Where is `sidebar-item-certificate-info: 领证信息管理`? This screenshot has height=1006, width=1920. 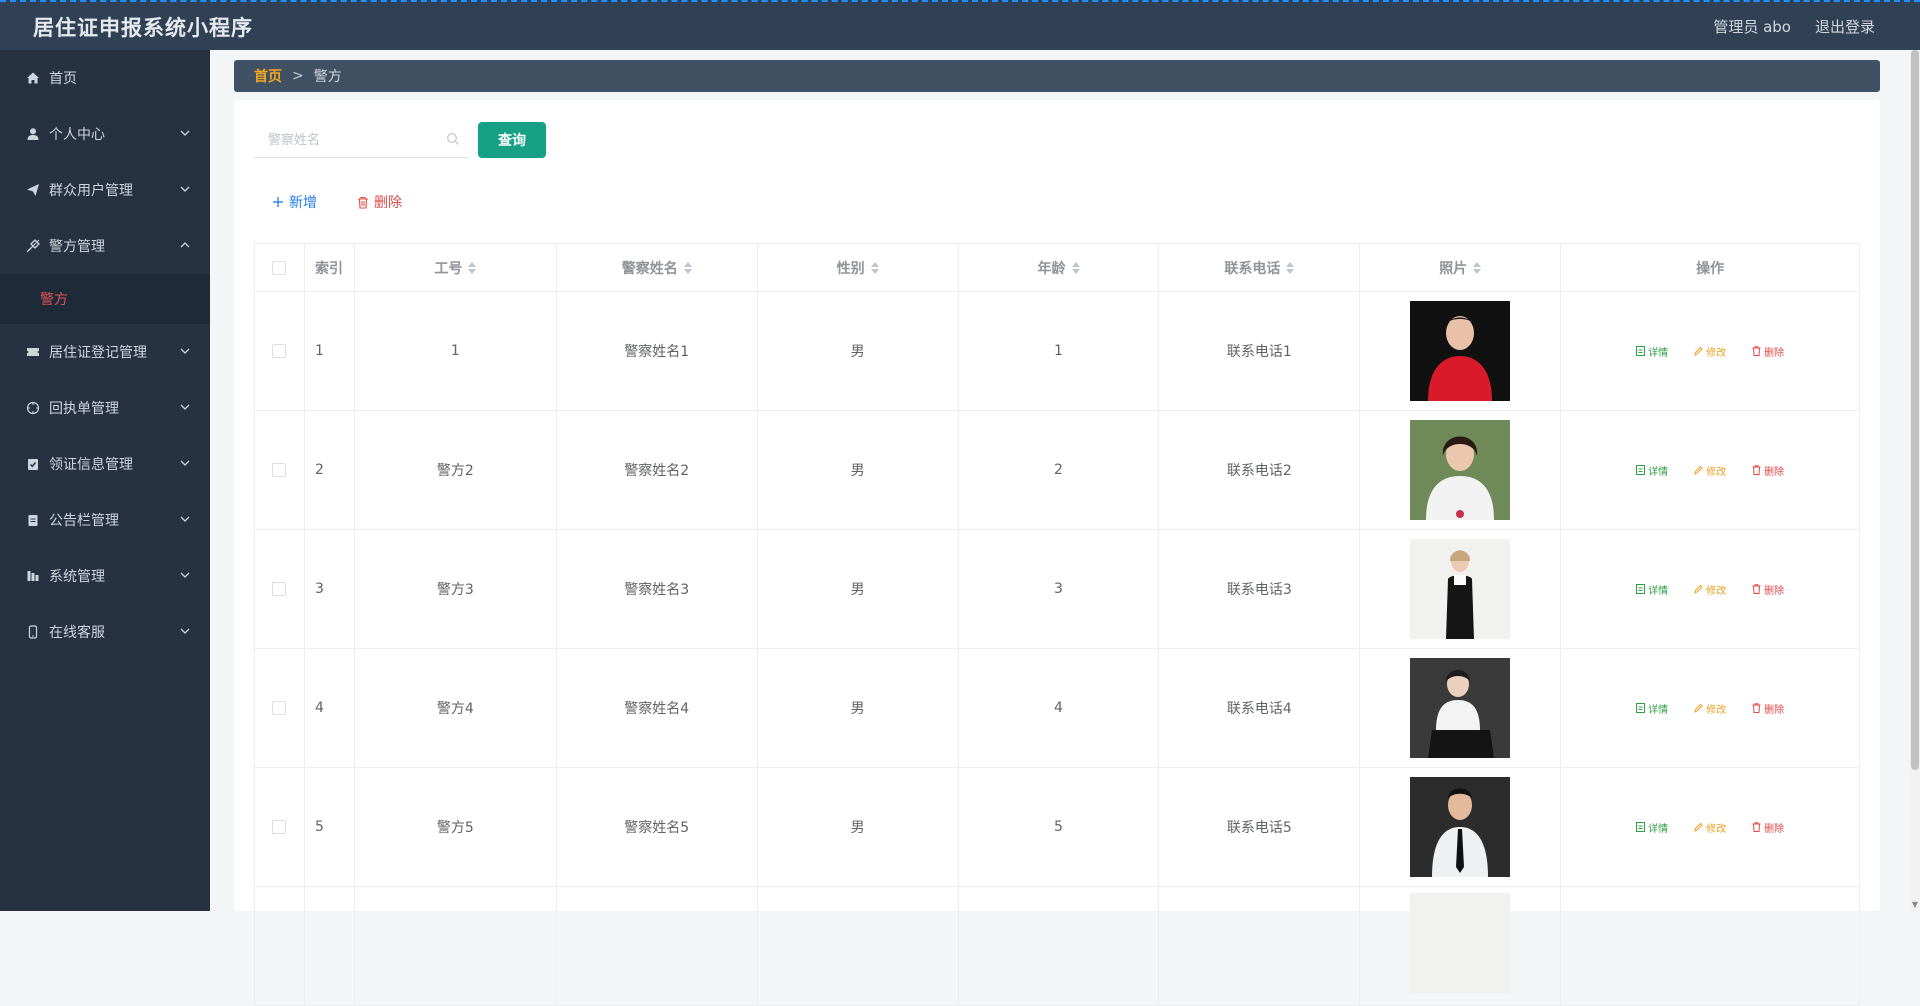
sidebar-item-certificate-info: 领证信息管理 is located at coordinates (105, 464).